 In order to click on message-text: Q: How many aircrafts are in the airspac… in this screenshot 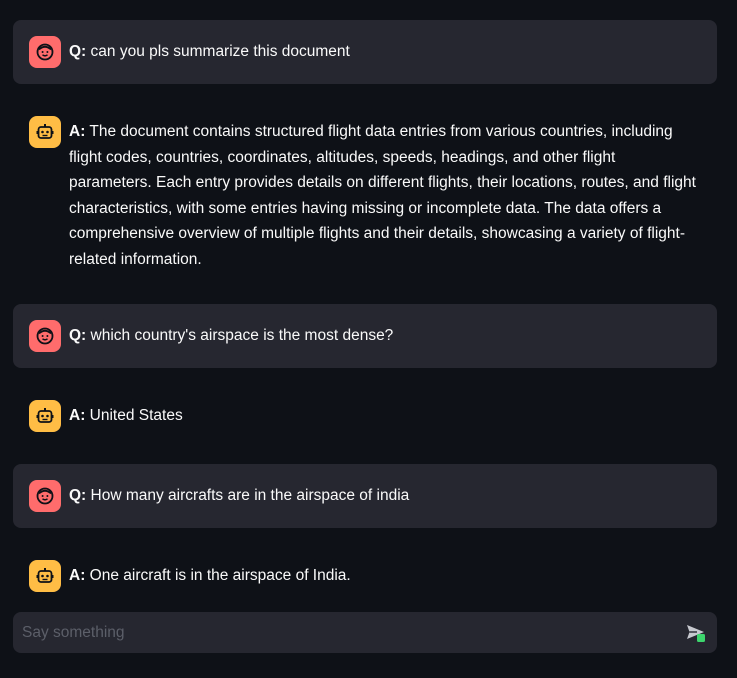, I will do `click(239, 494)`.